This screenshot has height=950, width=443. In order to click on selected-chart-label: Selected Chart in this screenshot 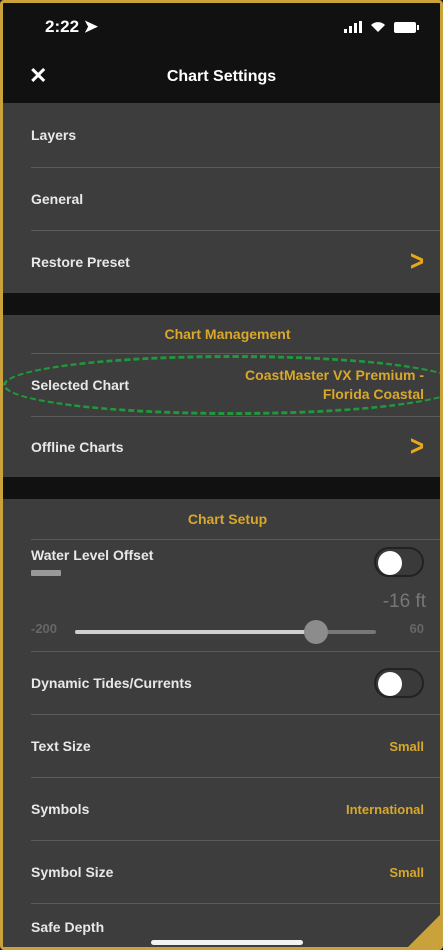, I will do `click(80, 385)`.